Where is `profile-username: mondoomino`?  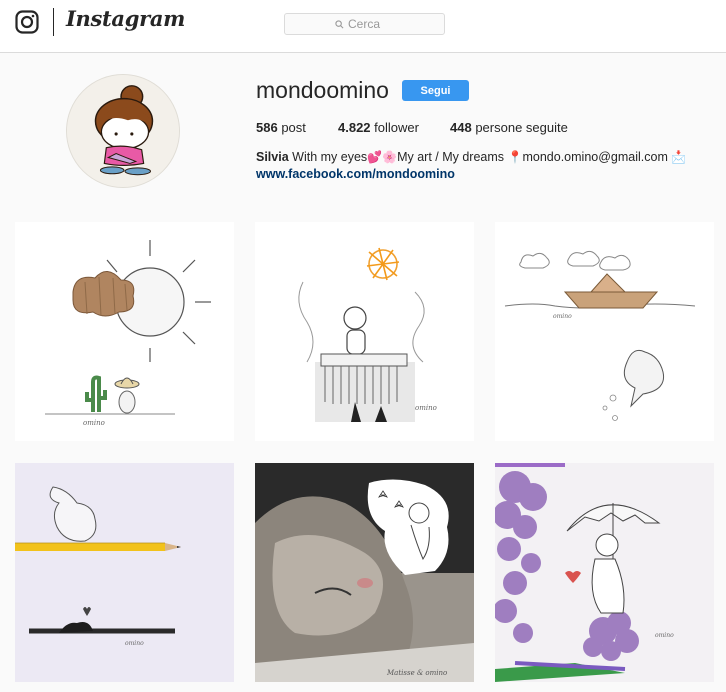
profile-username: mondoomino is located at coordinates (322, 90).